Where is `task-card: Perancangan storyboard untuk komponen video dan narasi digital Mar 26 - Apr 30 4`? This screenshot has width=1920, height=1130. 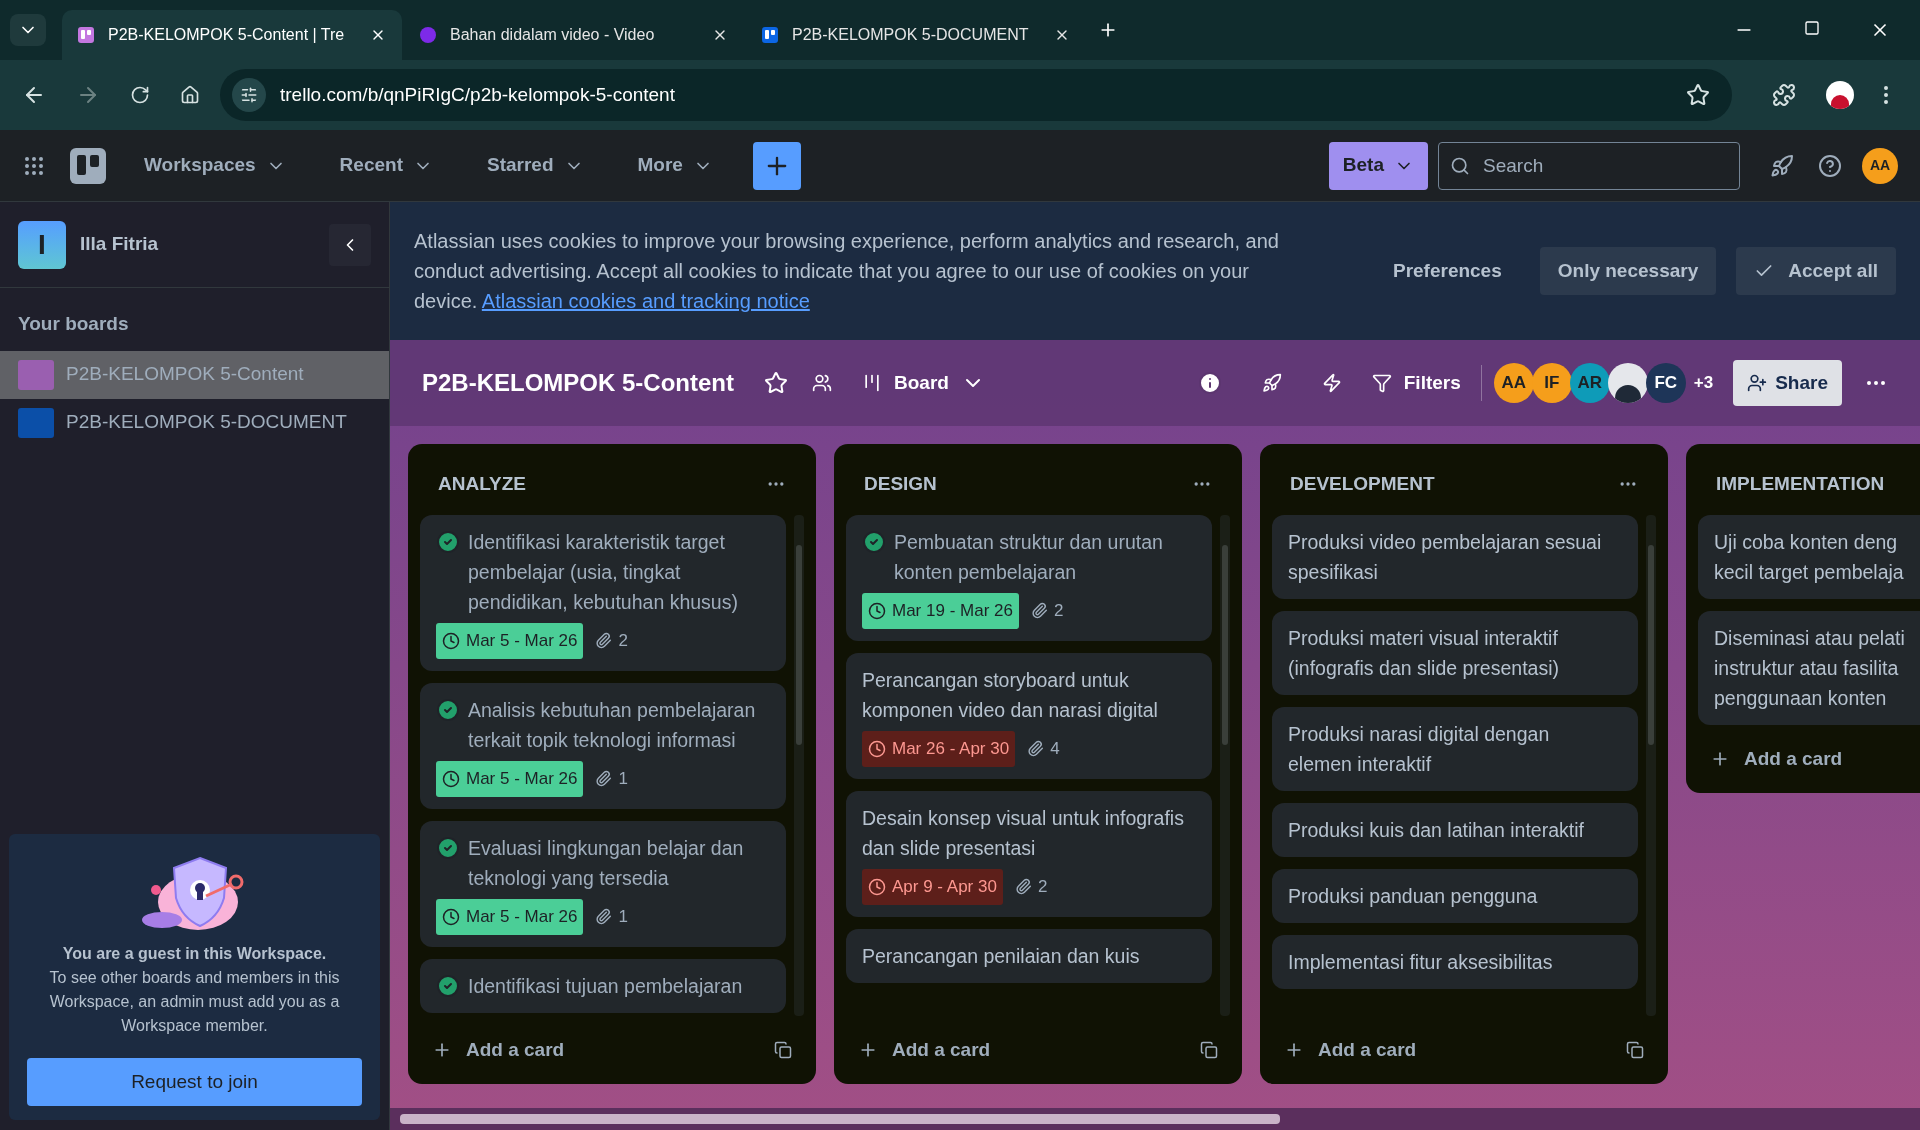 task-card: Perancangan storyboard untuk komponen video dan narasi digital Mar 26 - Apr 30 4 is located at coordinates (1029, 715).